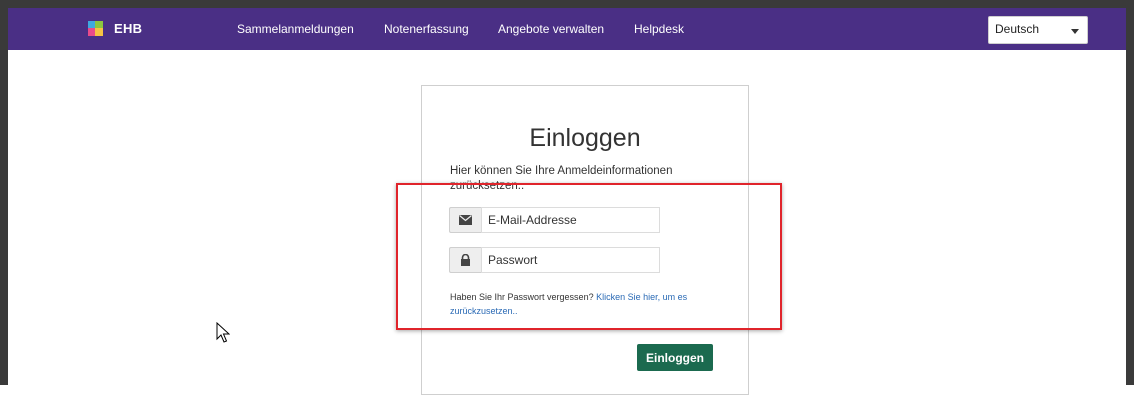  I want to click on nav-link-helpdesk: Helpdesk, so click(659, 29).